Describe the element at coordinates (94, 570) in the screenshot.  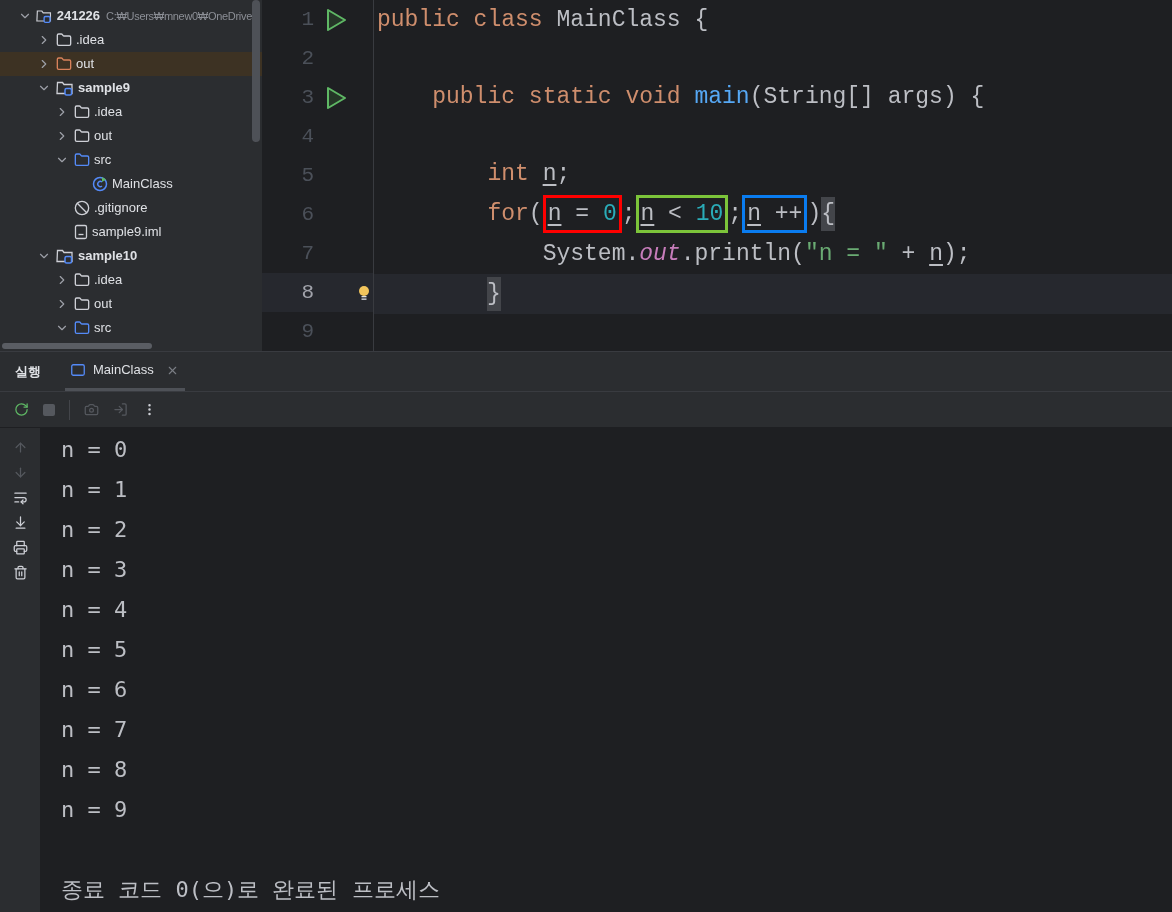
I see `output-line: n = 3` at that location.